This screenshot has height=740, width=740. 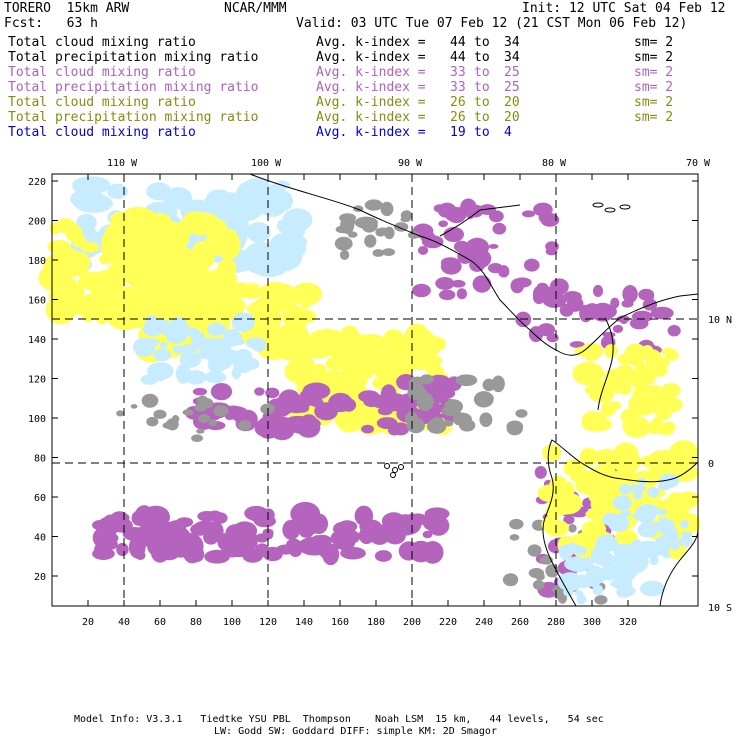 What do you see at coordinates (711, 464) in the screenshot?
I see `latitude-label: 0` at bounding box center [711, 464].